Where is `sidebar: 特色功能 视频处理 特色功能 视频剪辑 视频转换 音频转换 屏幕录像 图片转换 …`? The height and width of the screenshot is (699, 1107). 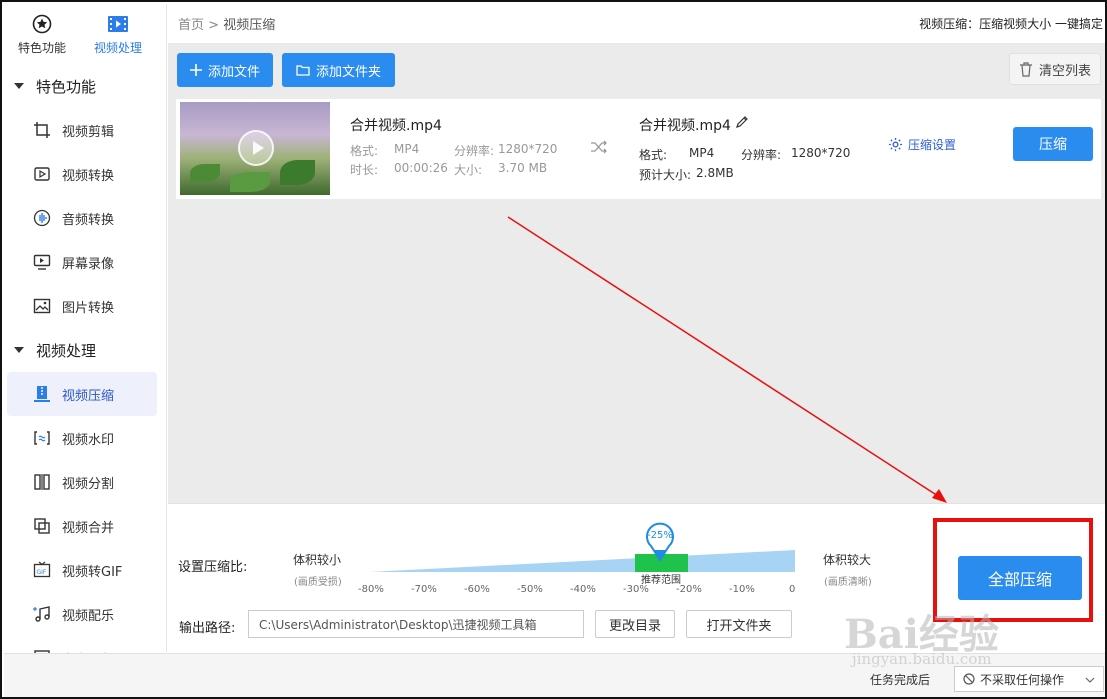 sidebar: 特色功能 视频处理 特色功能 视频剪辑 视频转换 音频转换 屏幕录像 图片转换 … is located at coordinates (85, 336).